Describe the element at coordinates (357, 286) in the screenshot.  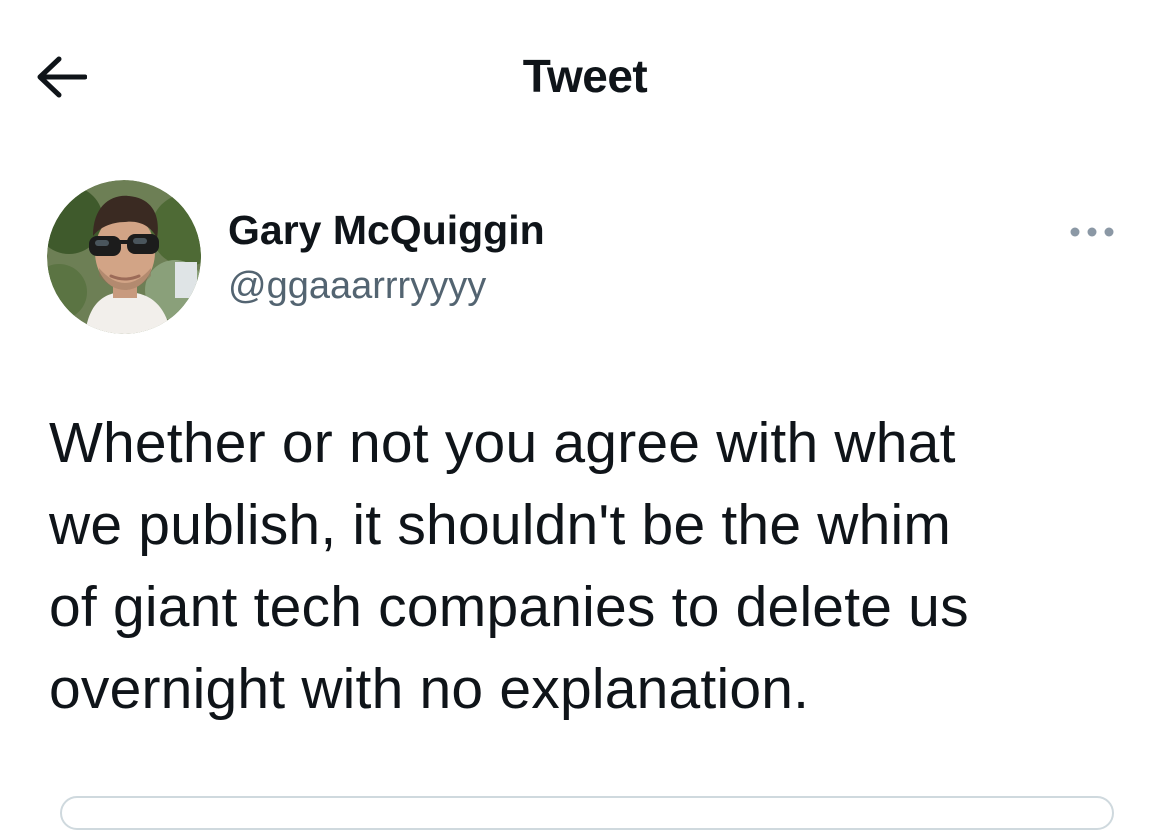
I see `author-handle: @ggaaarrryyyy` at that location.